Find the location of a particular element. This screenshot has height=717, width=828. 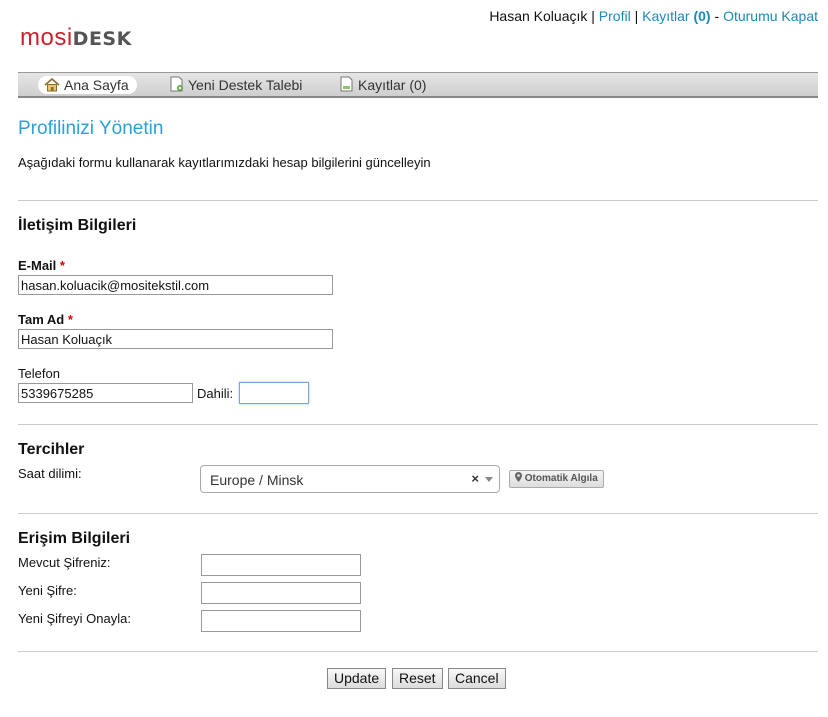

nav-item-label: Yeni Destek Talebi is located at coordinates (245, 85).